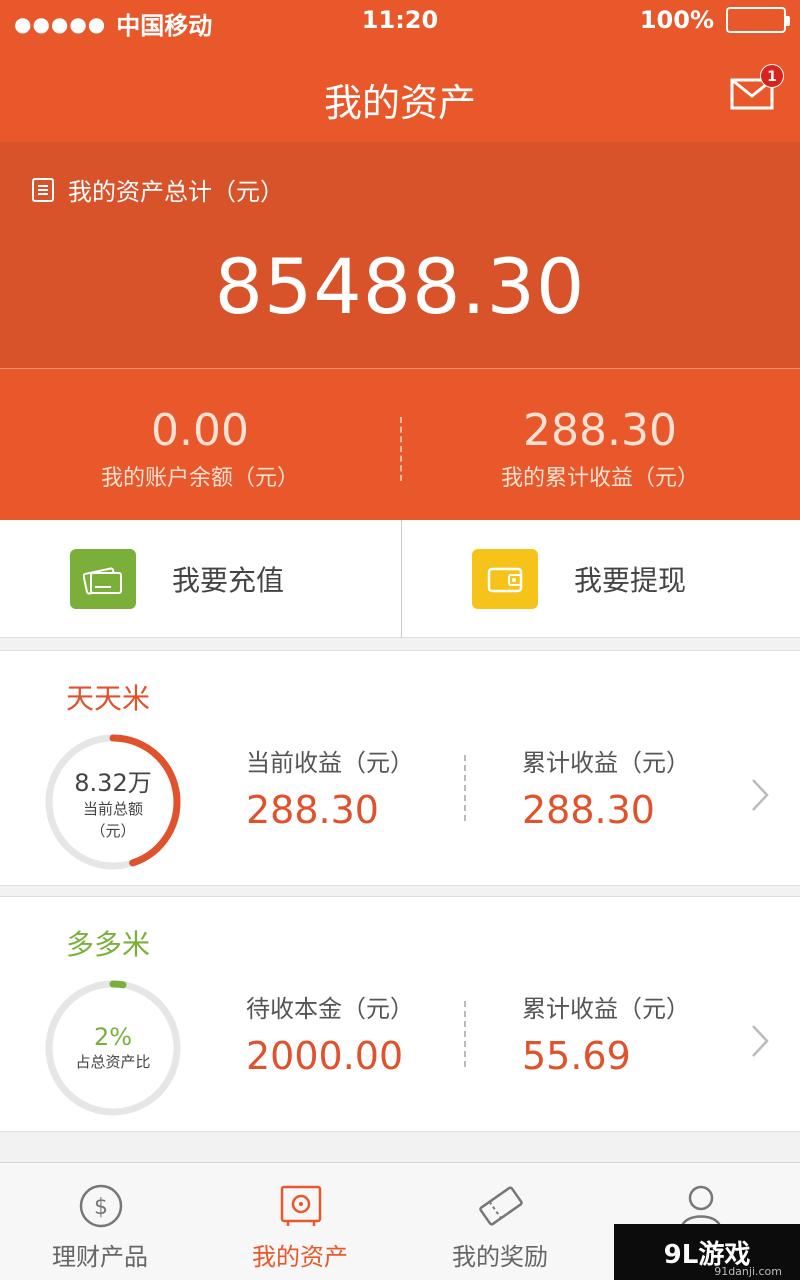 The width and height of the screenshot is (800, 1280). What do you see at coordinates (228, 580) in the screenshot?
I see `recharge-label: 我要充值` at bounding box center [228, 580].